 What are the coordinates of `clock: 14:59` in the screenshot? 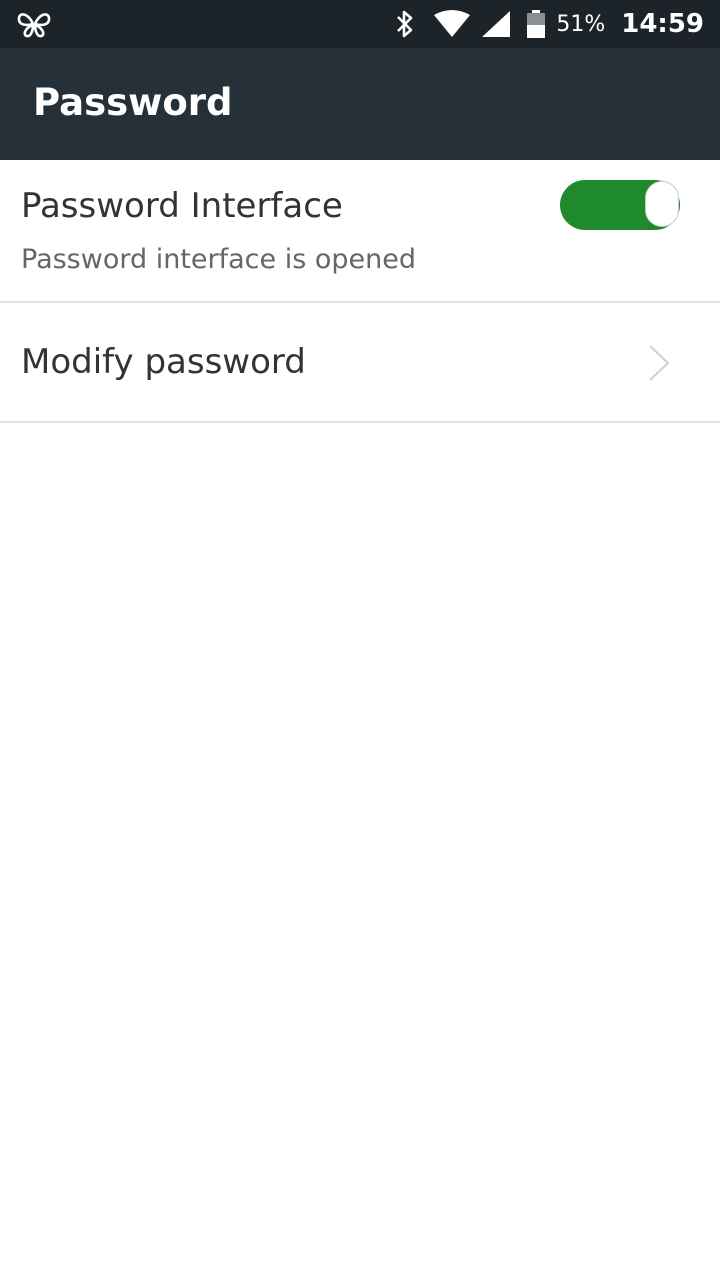 It's located at (662, 24).